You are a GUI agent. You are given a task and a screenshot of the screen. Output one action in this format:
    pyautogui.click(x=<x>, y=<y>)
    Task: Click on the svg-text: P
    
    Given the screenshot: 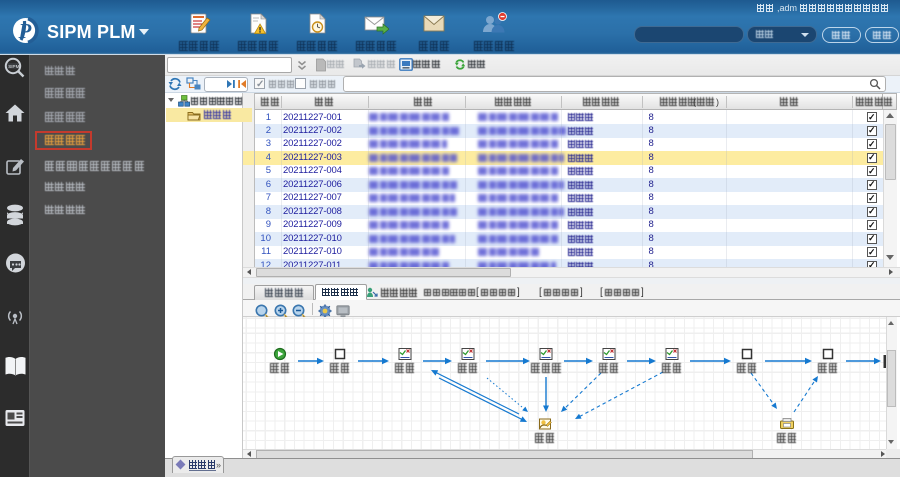 What is the action you would take?
    pyautogui.click(x=25, y=31)
    